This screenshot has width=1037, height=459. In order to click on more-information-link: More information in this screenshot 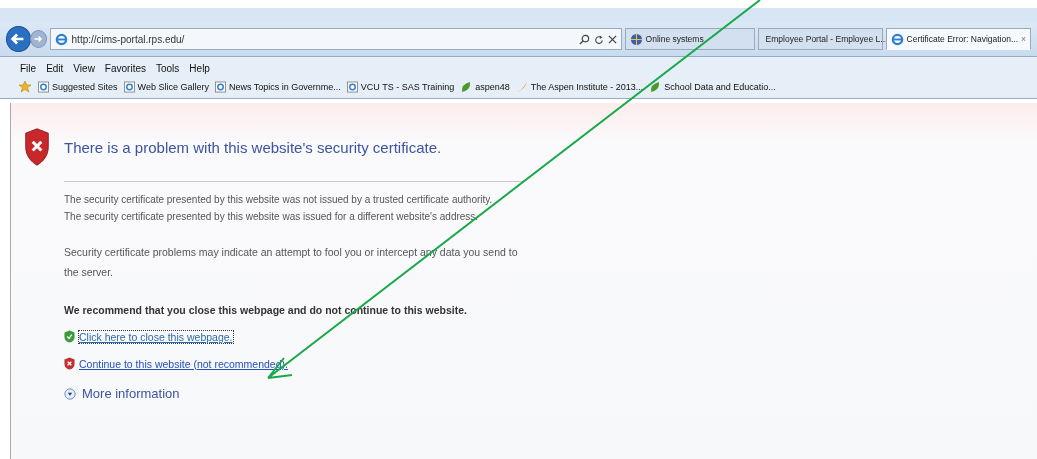, I will do `click(131, 393)`.